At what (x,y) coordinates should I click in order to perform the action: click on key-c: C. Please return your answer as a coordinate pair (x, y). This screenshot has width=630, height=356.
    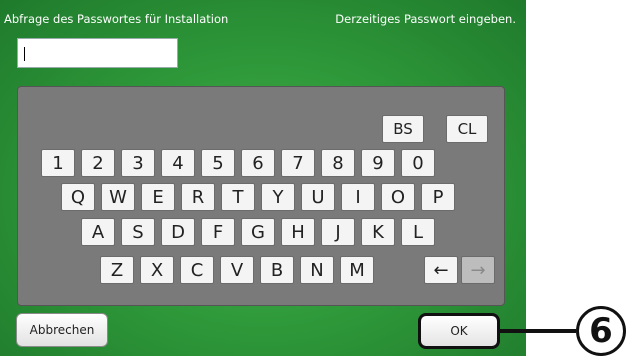
    Looking at the image, I should click on (197, 270).